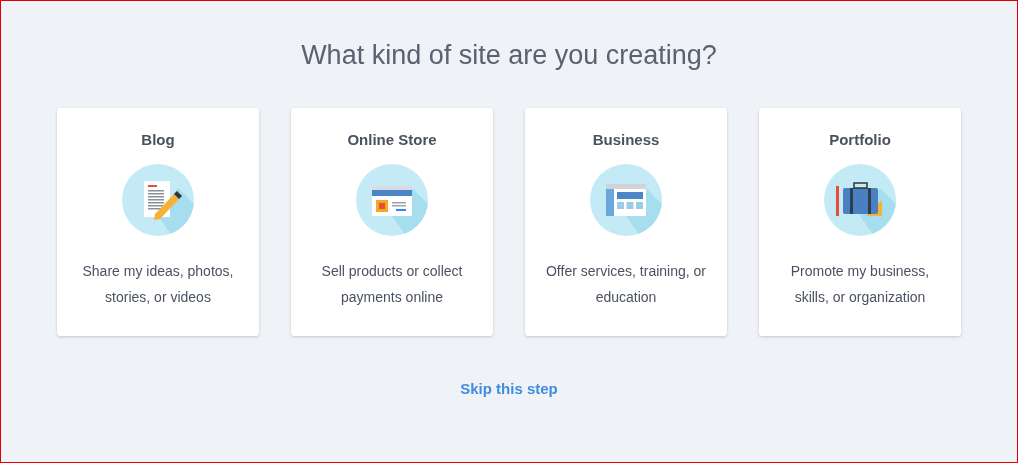 The image size is (1018, 463). What do you see at coordinates (392, 200) in the screenshot?
I see `store-icon` at bounding box center [392, 200].